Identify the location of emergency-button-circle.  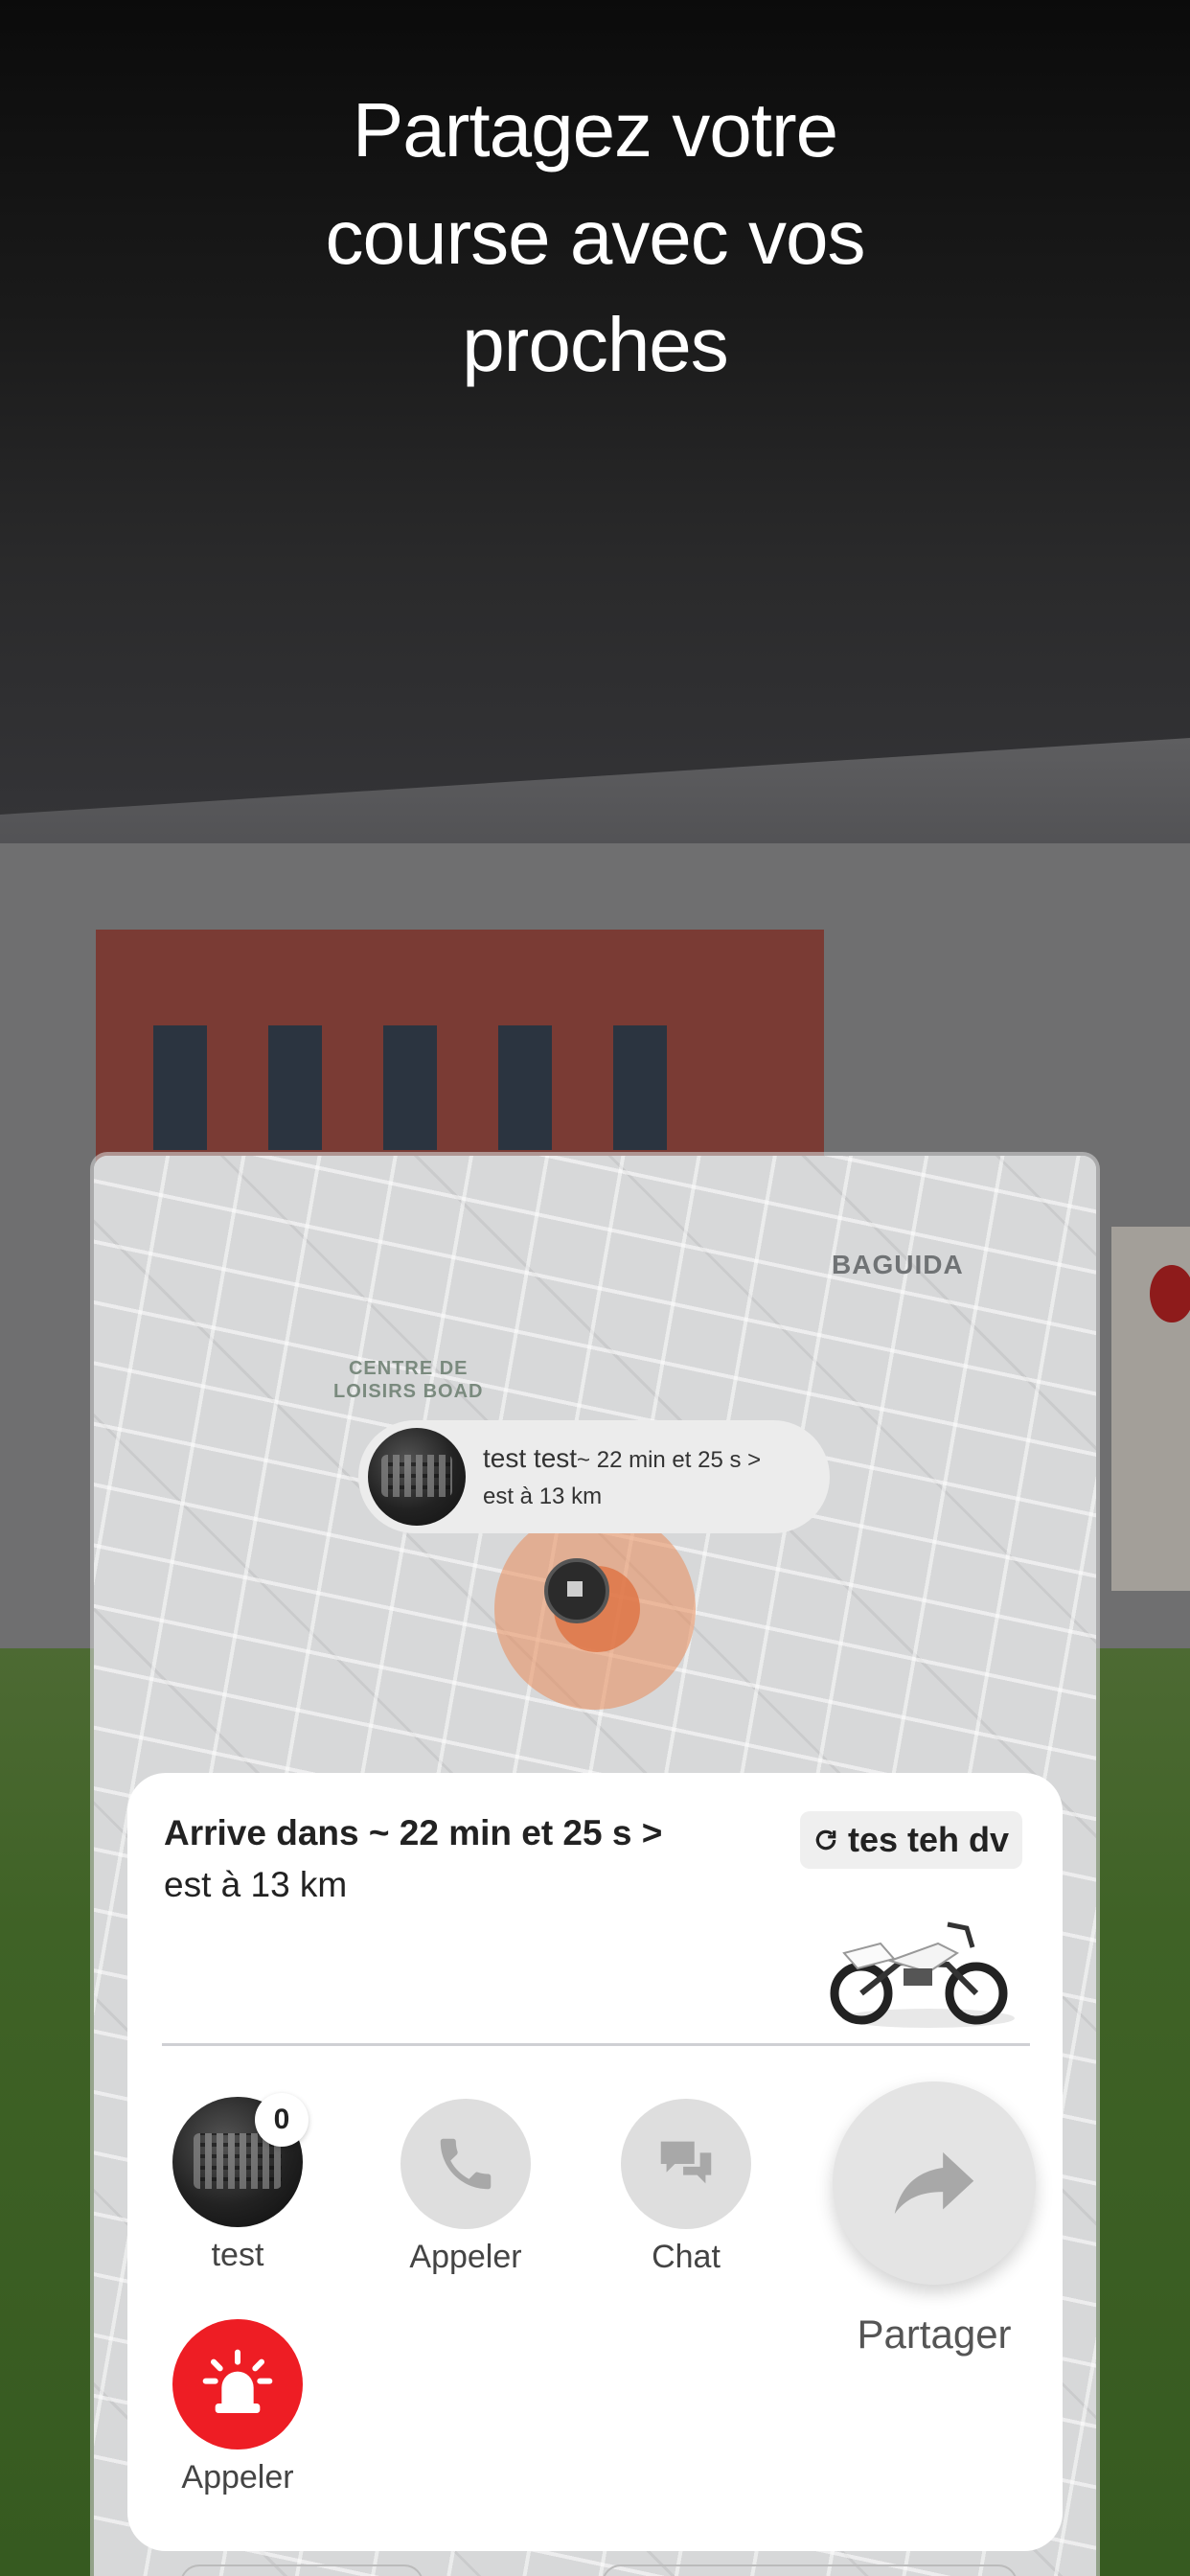
(238, 2384).